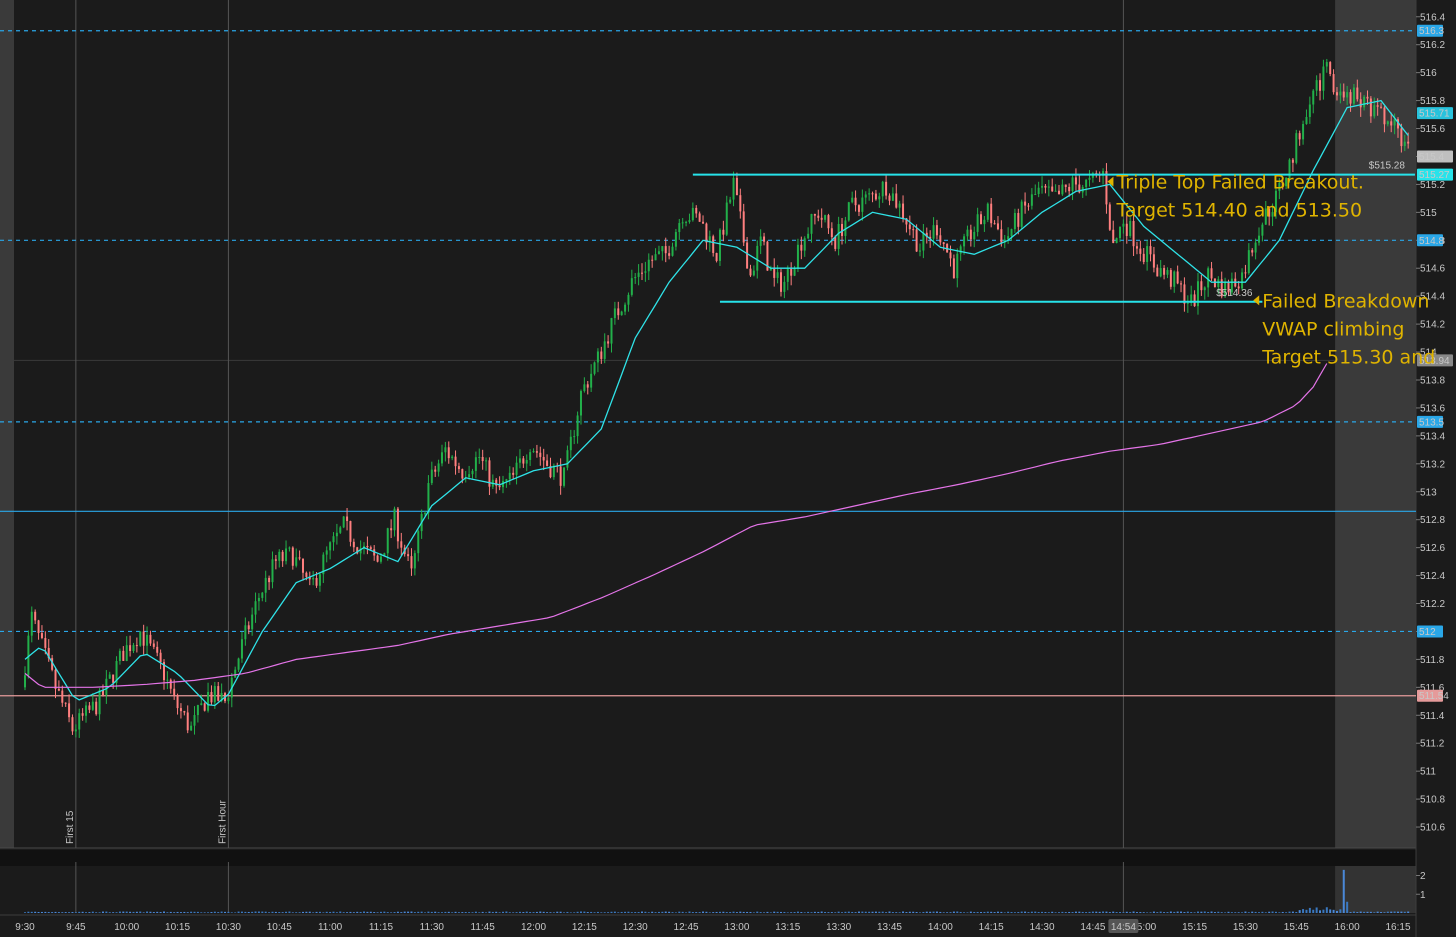  I want to click on volume-tick-label: 2, so click(1423, 876).